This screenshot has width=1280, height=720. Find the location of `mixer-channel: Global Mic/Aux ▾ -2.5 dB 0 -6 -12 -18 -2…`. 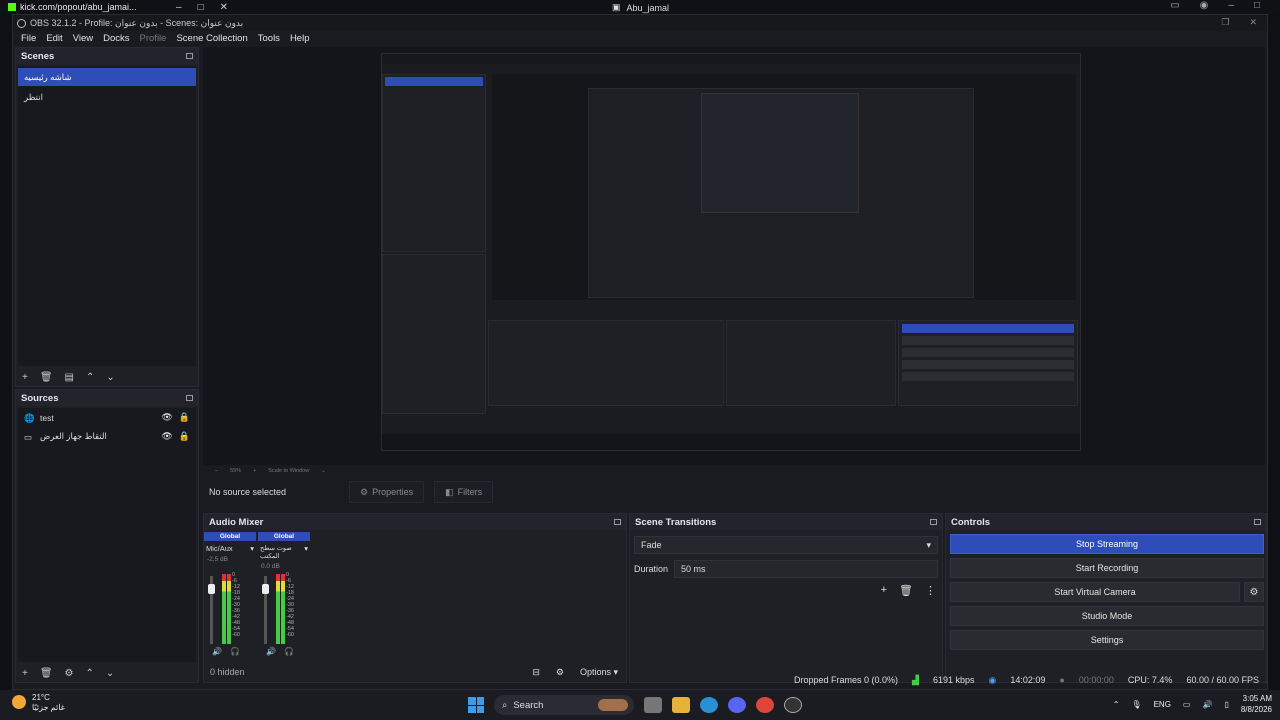

mixer-channel: Global Mic/Aux ▾ -2.5 dB 0 -6 -12 -18 -2… is located at coordinates (230, 595).